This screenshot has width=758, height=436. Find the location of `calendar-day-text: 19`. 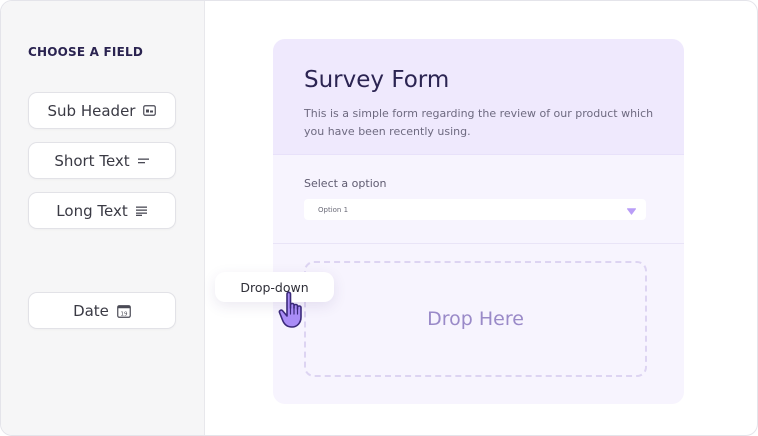

calendar-day-text: 19 is located at coordinates (123, 314).